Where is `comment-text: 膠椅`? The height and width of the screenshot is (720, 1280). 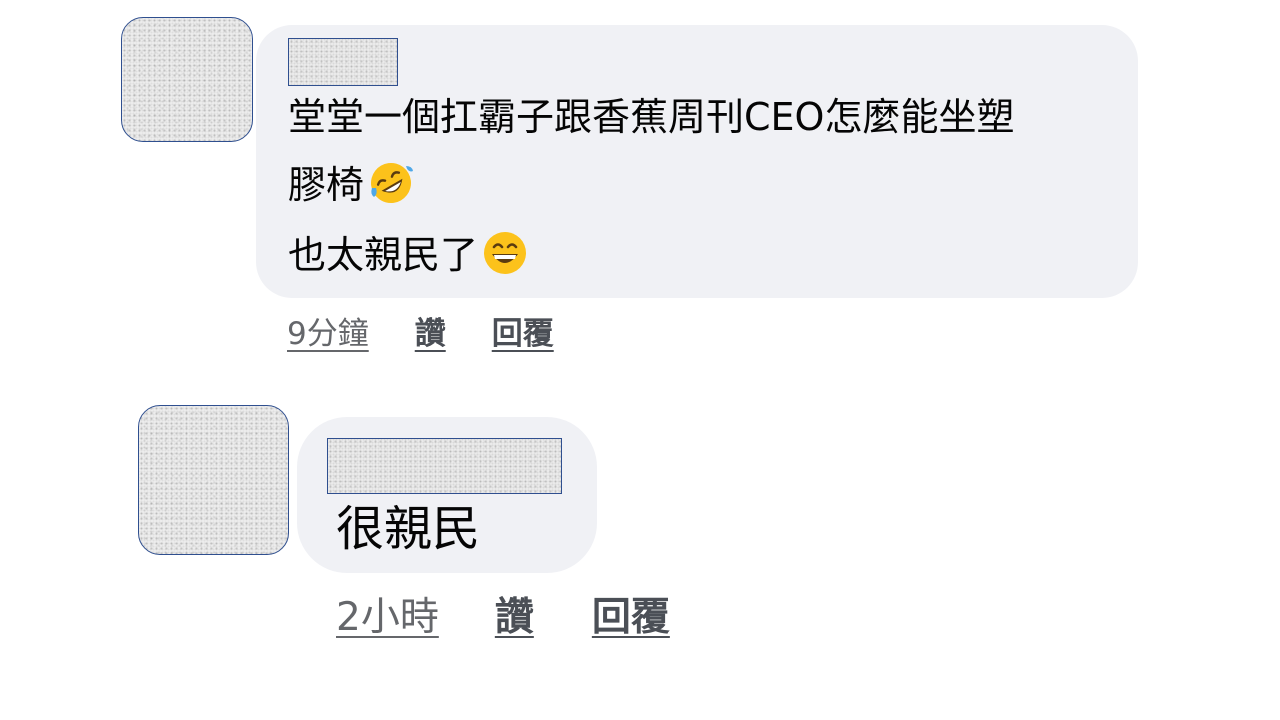 comment-text: 膠椅 is located at coordinates (326, 185).